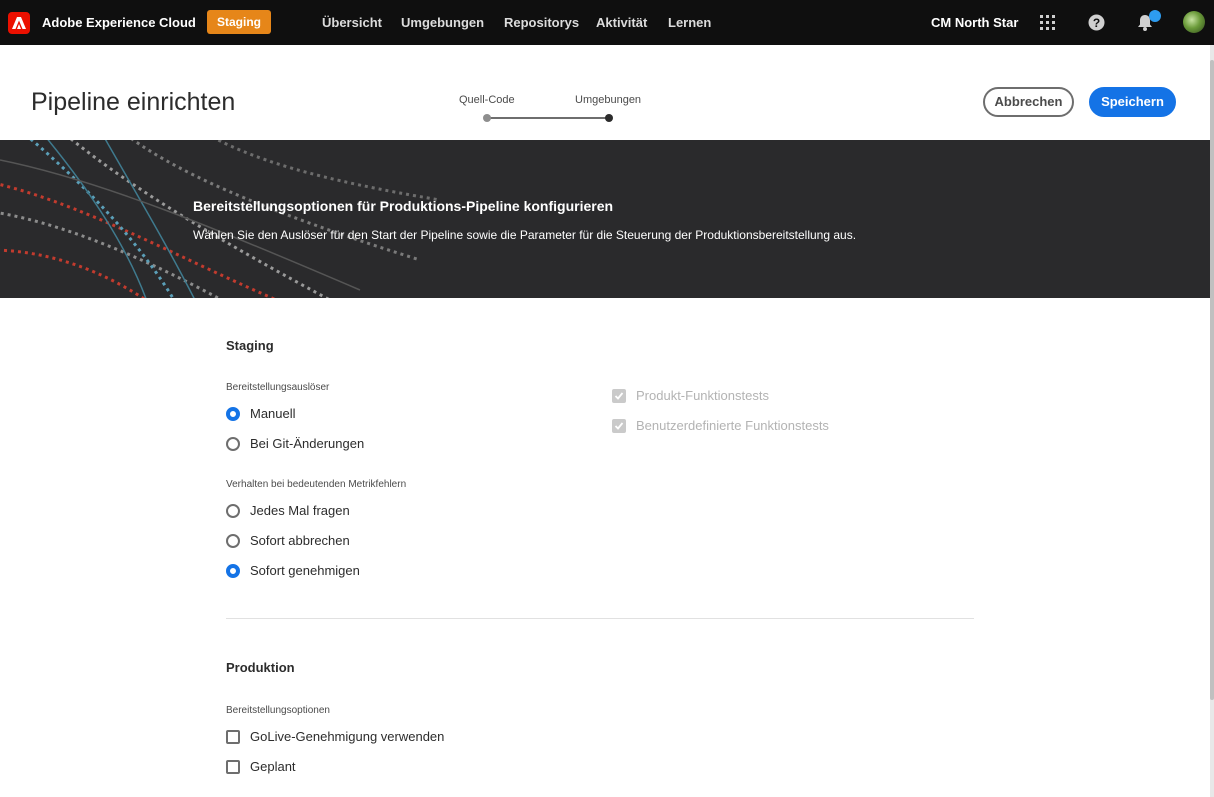 The width and height of the screenshot is (1214, 797). What do you see at coordinates (347, 736) in the screenshot?
I see `checkbox-label: GoLive-Genehmigung verwenden` at bounding box center [347, 736].